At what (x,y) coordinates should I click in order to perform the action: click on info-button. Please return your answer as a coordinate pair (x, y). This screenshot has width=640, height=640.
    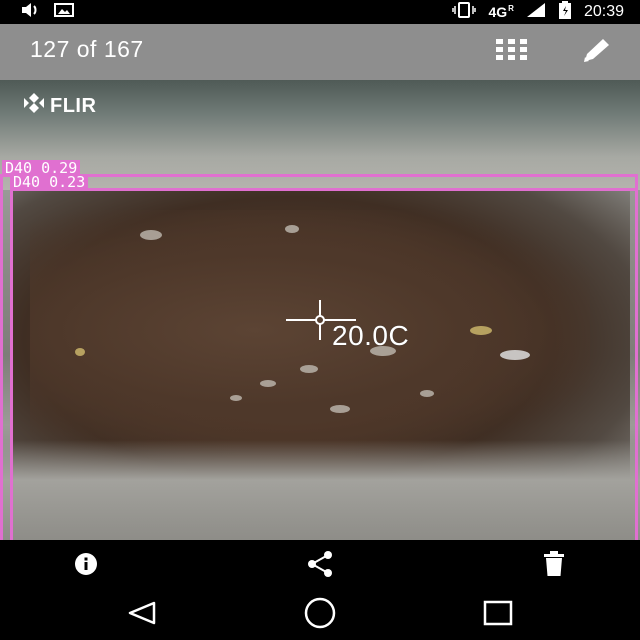
    Looking at the image, I should click on (86, 566).